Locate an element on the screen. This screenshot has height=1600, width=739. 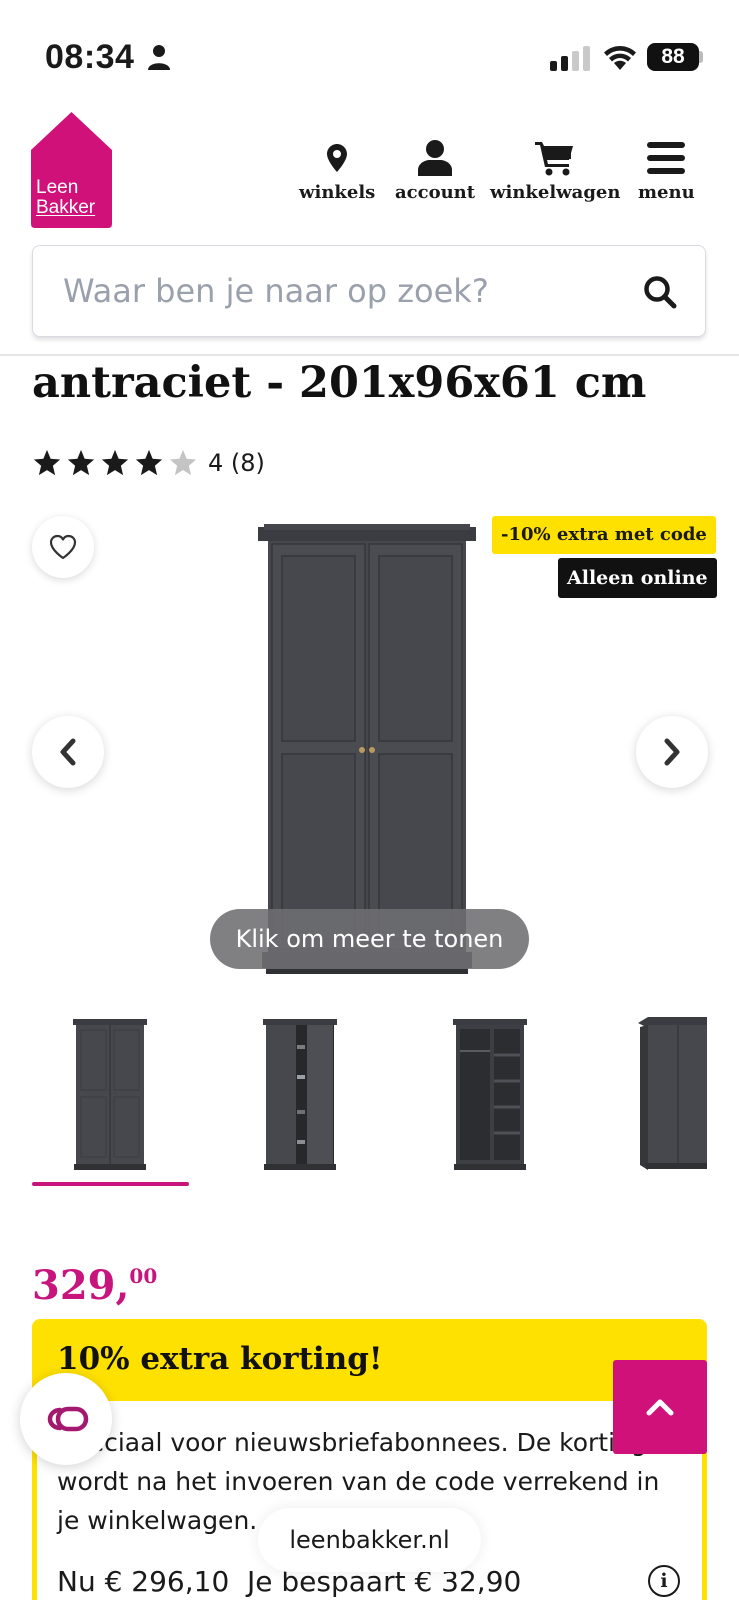
promo-title: 10% extra korting! is located at coordinates (220, 1359).